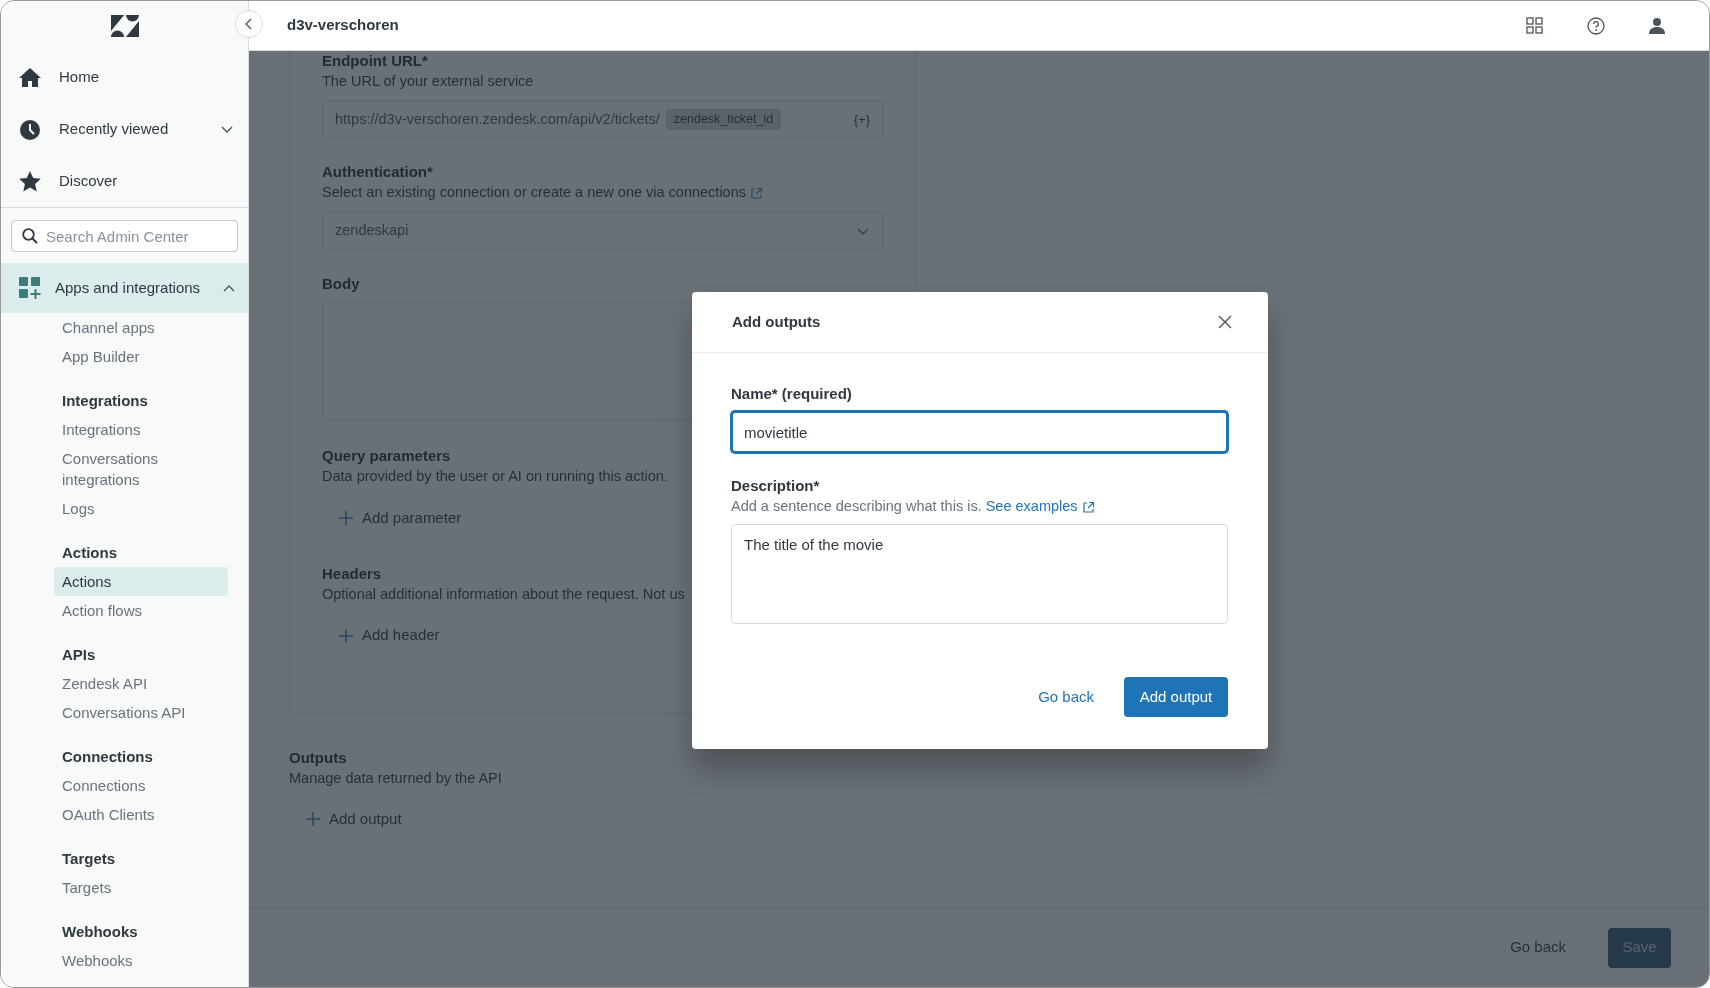 This screenshot has height=988, width=1710. I want to click on chevron-left-icon, so click(249, 24).